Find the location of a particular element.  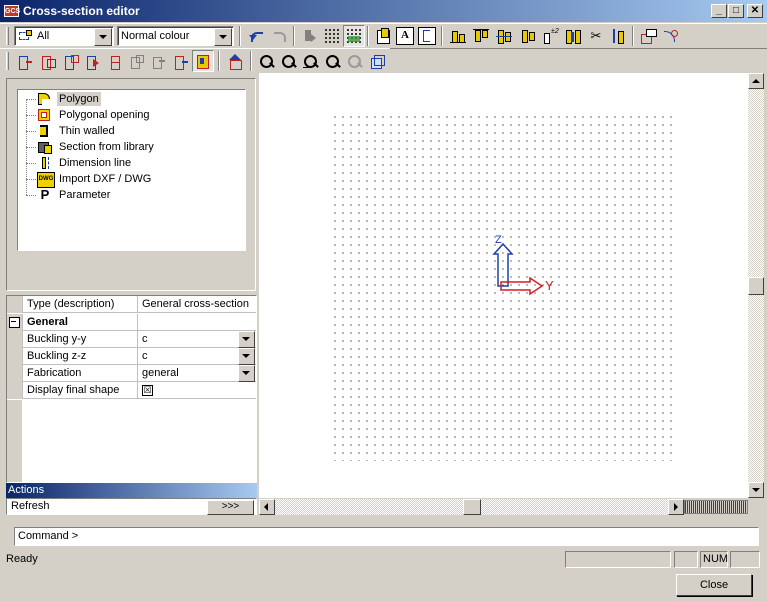

table-button is located at coordinates (427, 36).